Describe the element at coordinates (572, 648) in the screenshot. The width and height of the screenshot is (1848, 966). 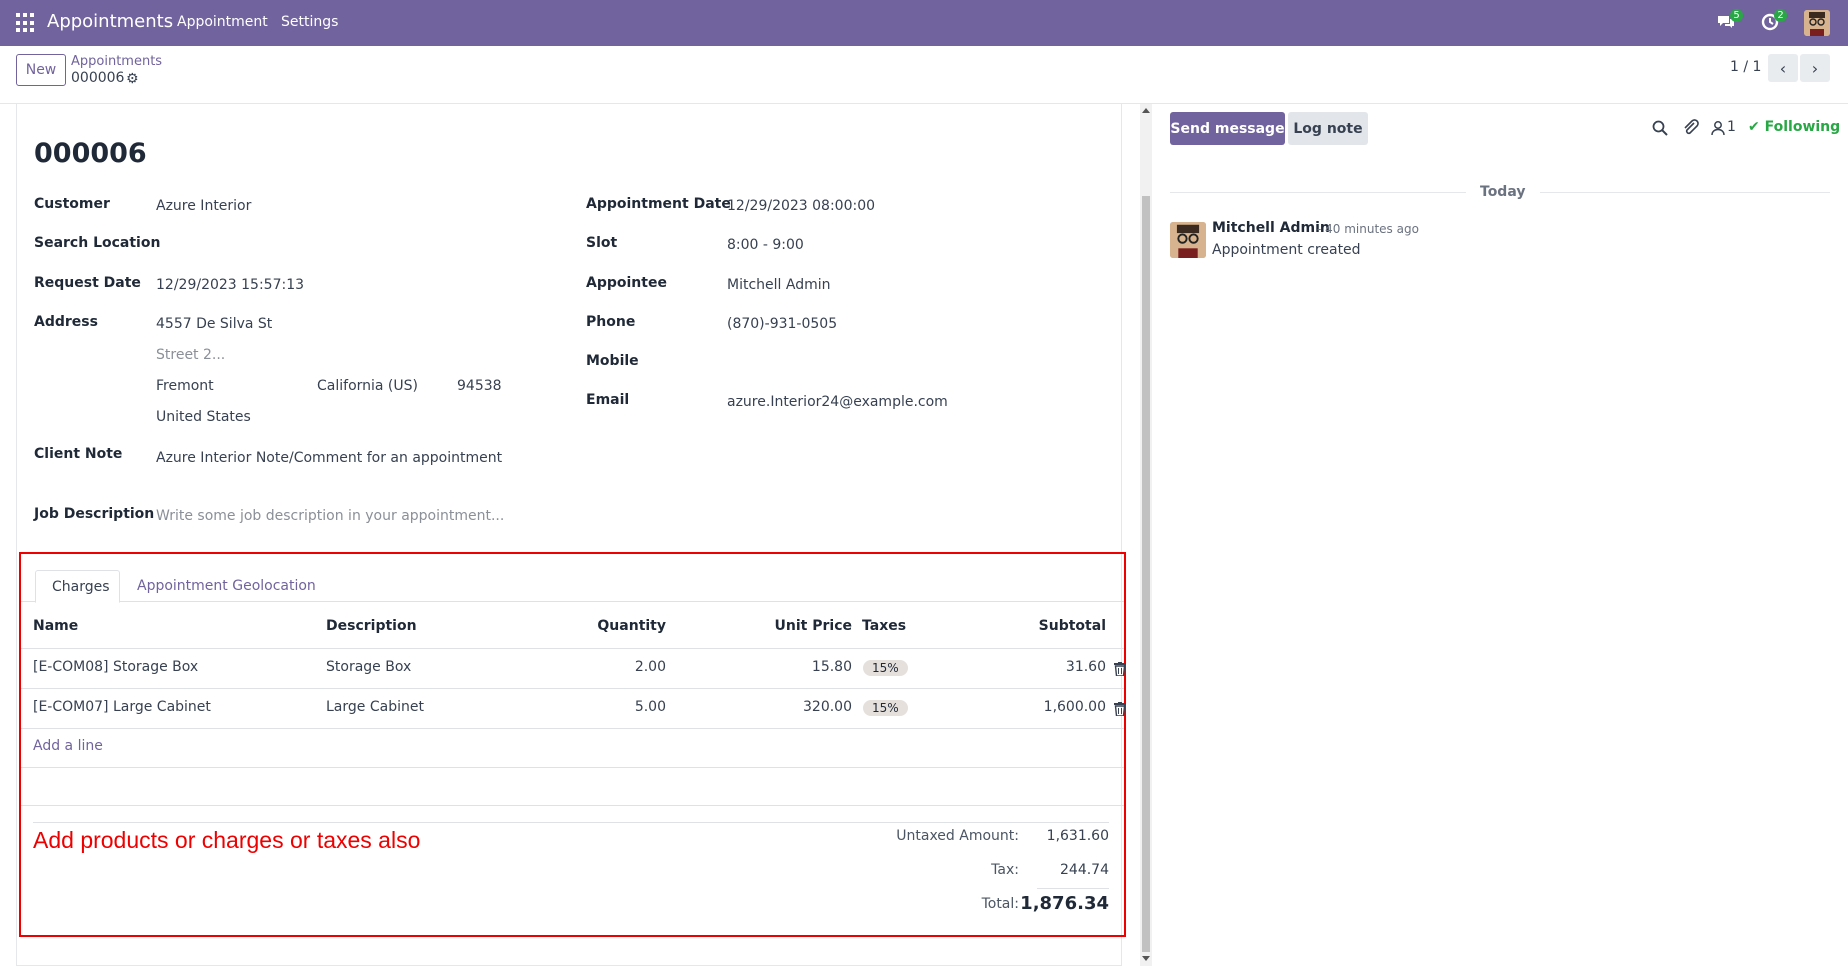
I see `header-divider` at that location.